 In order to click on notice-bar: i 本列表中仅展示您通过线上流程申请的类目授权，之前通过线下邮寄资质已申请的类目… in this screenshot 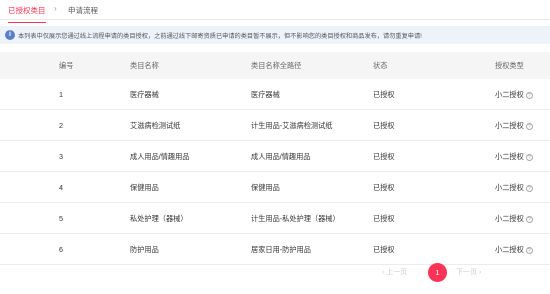, I will do `click(275, 35)`.